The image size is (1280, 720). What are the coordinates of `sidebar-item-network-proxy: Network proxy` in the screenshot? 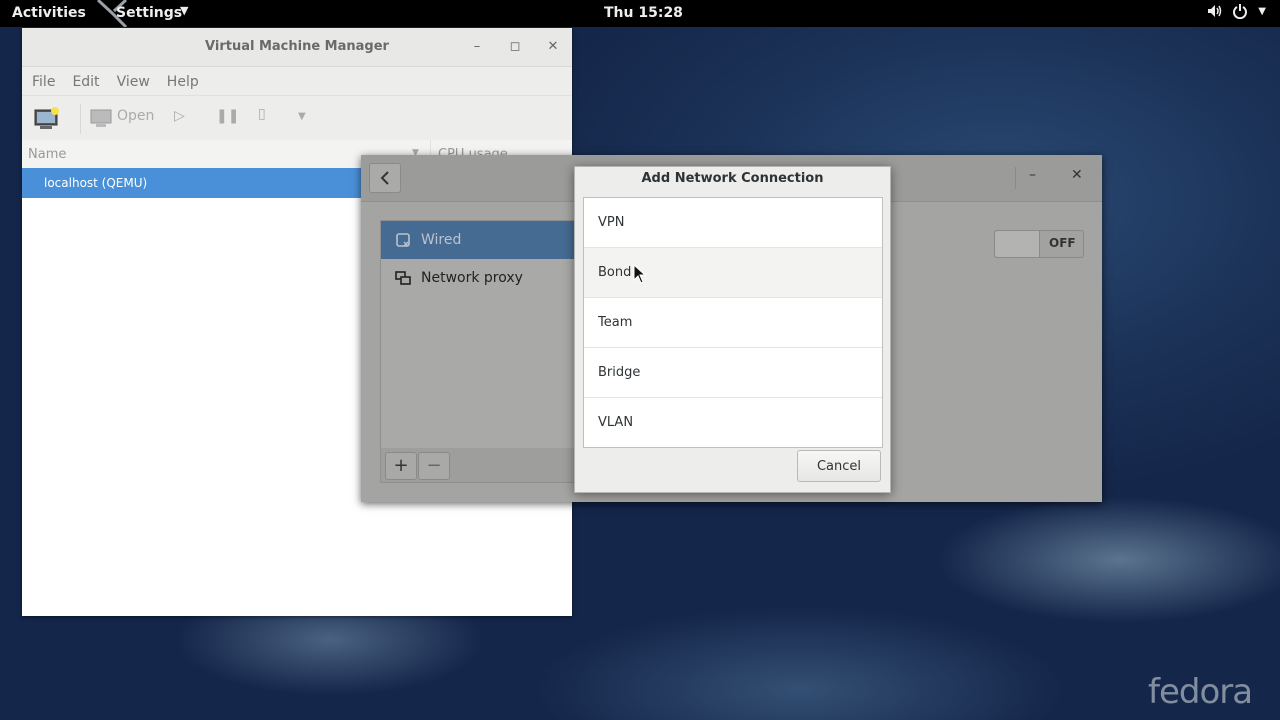 It's located at (478, 278).